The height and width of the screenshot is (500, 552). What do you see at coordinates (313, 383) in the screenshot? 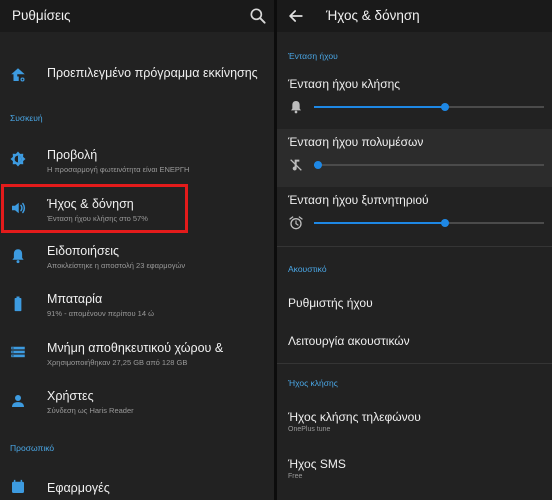
I see `section-header-ringtone: Ήχος κλήσης` at bounding box center [313, 383].